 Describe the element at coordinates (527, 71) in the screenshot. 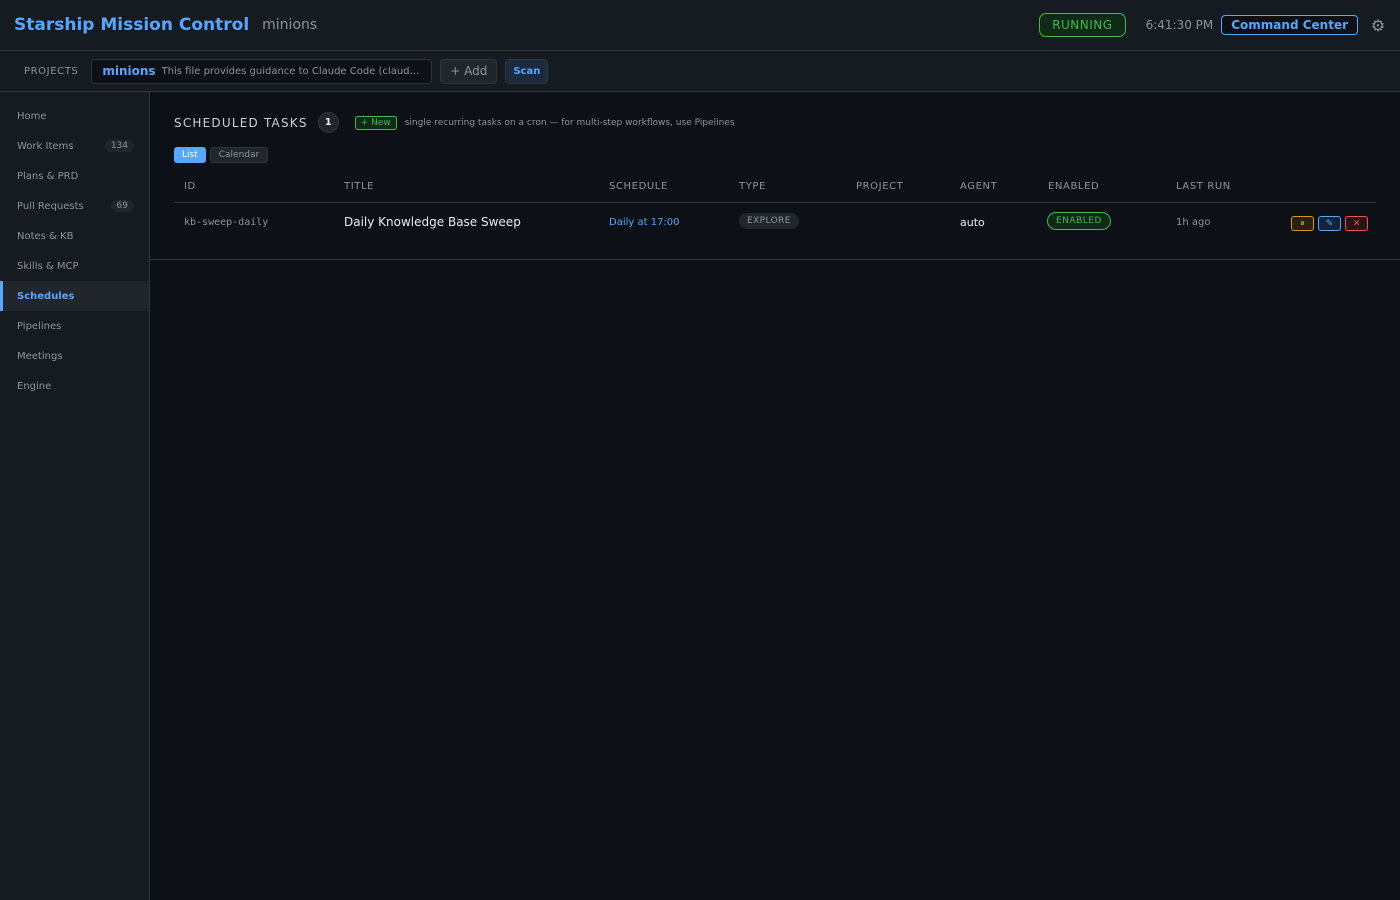

I see `scan-button: Scan` at that location.